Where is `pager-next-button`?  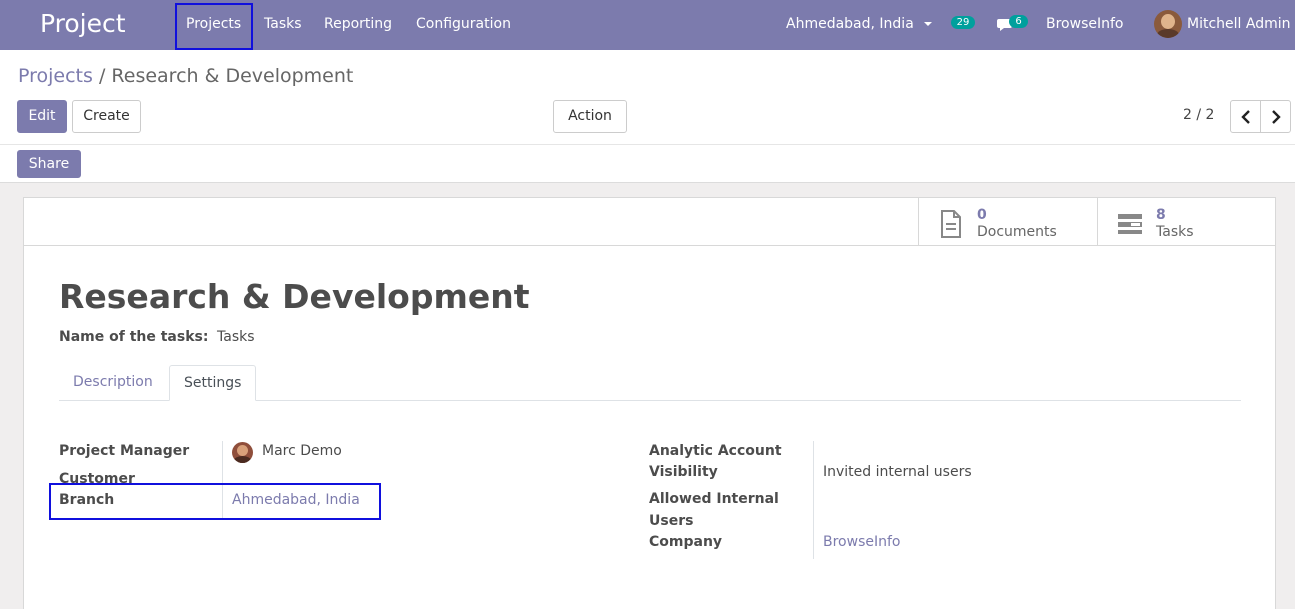 pager-next-button is located at coordinates (1275, 116).